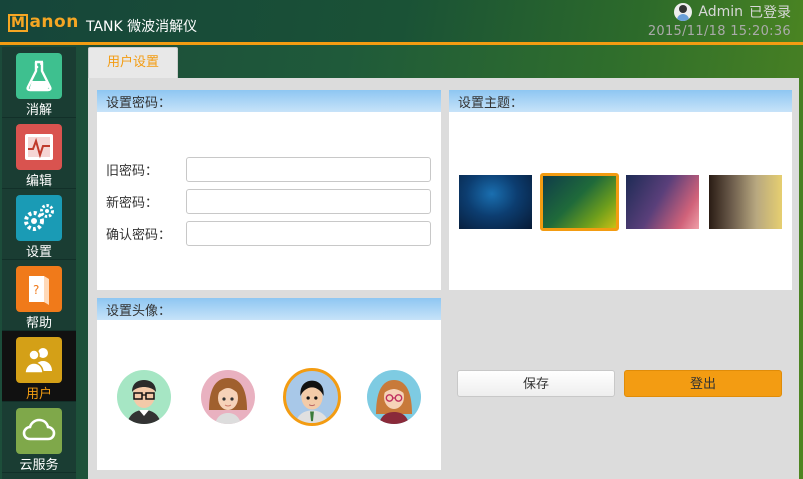 The image size is (803, 479). I want to click on app-logo: Manon, so click(43, 22).